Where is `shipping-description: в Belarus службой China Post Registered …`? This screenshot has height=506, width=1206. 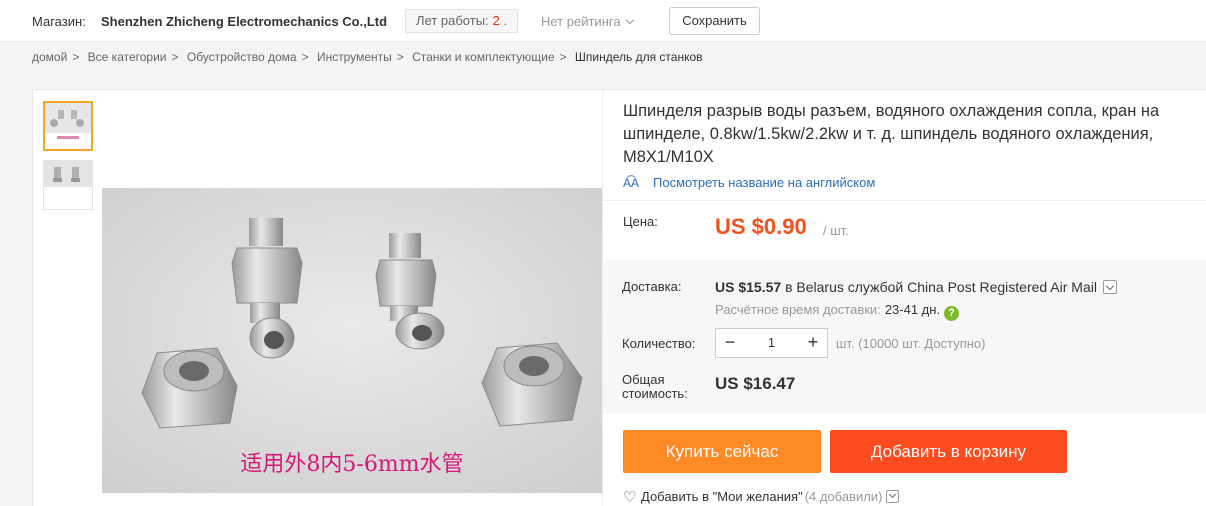
shipping-description: в Belarus службой China Post Registered … is located at coordinates (941, 287).